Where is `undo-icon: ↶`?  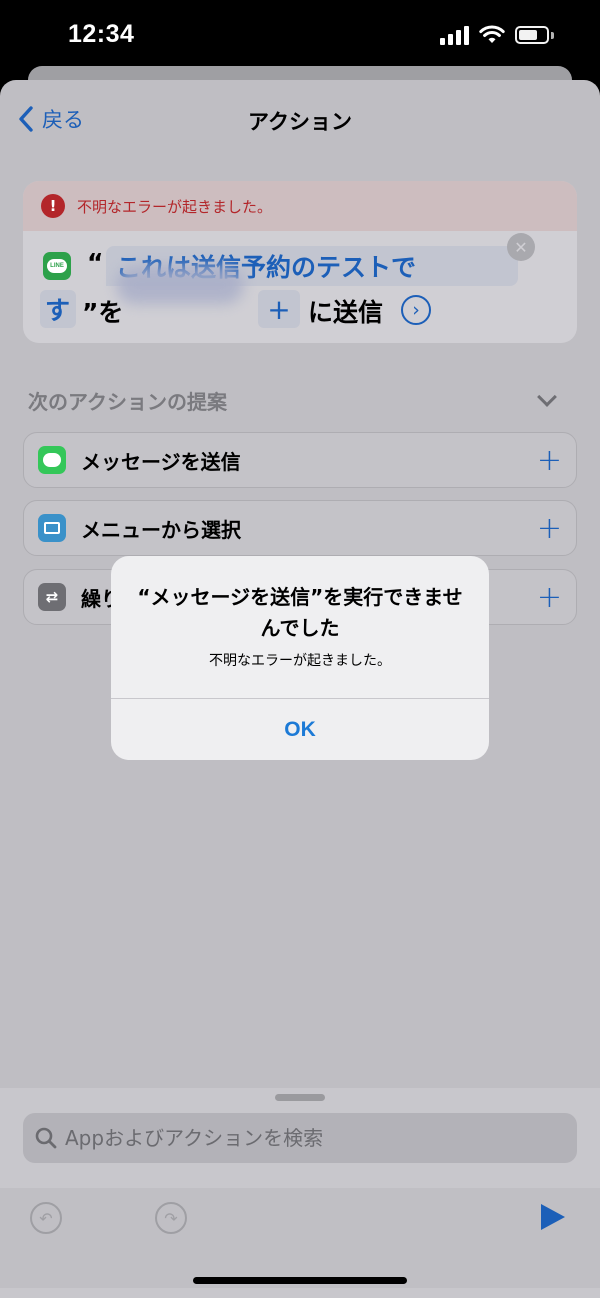 undo-icon: ↶ is located at coordinates (46, 1218).